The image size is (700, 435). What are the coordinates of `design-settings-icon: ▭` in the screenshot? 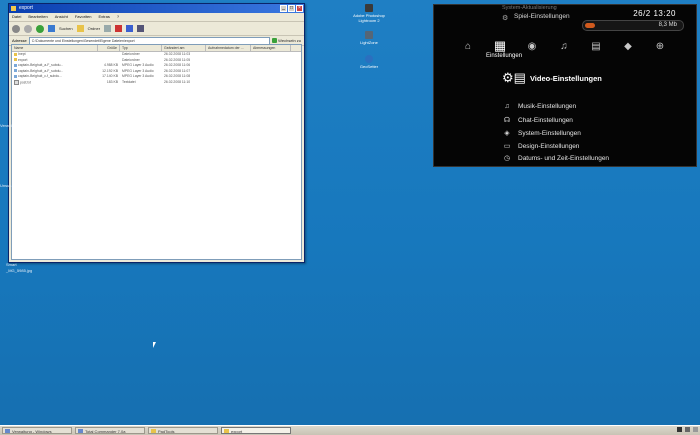 It's located at (507, 146).